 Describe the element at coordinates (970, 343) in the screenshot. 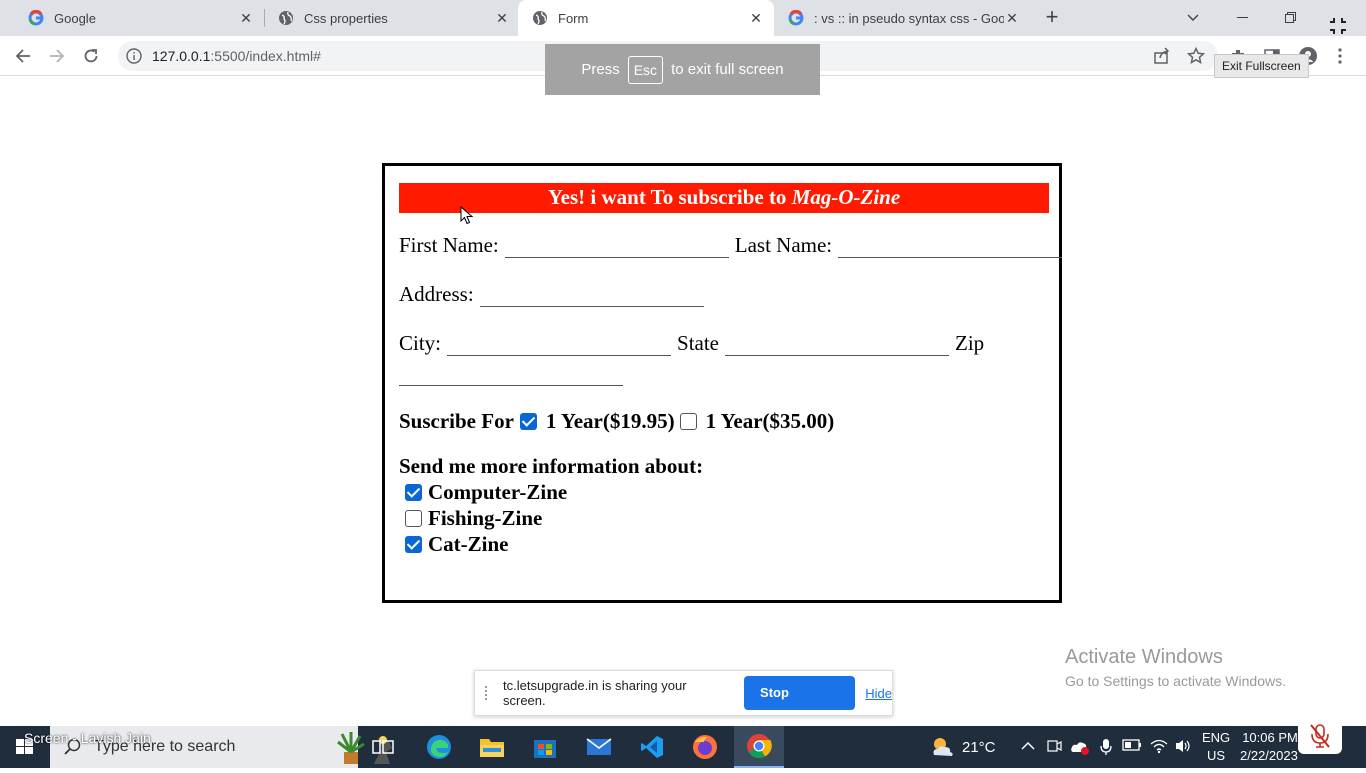

I see `zip-label: Zip` at that location.